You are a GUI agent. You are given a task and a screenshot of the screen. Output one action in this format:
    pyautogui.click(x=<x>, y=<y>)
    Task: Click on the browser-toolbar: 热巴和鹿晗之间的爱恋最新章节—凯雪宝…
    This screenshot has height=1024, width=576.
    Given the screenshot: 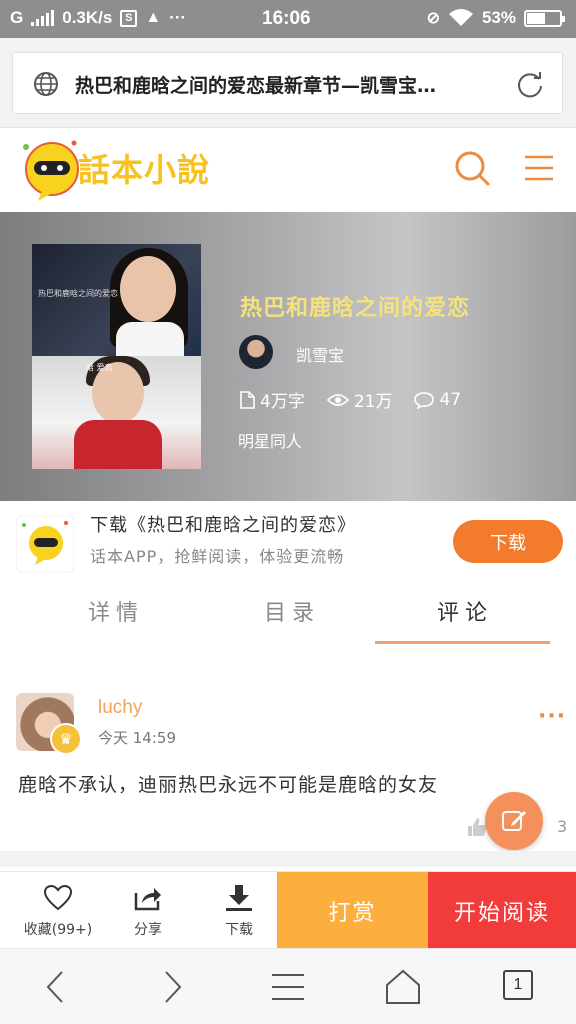 What is the action you would take?
    pyautogui.click(x=288, y=83)
    